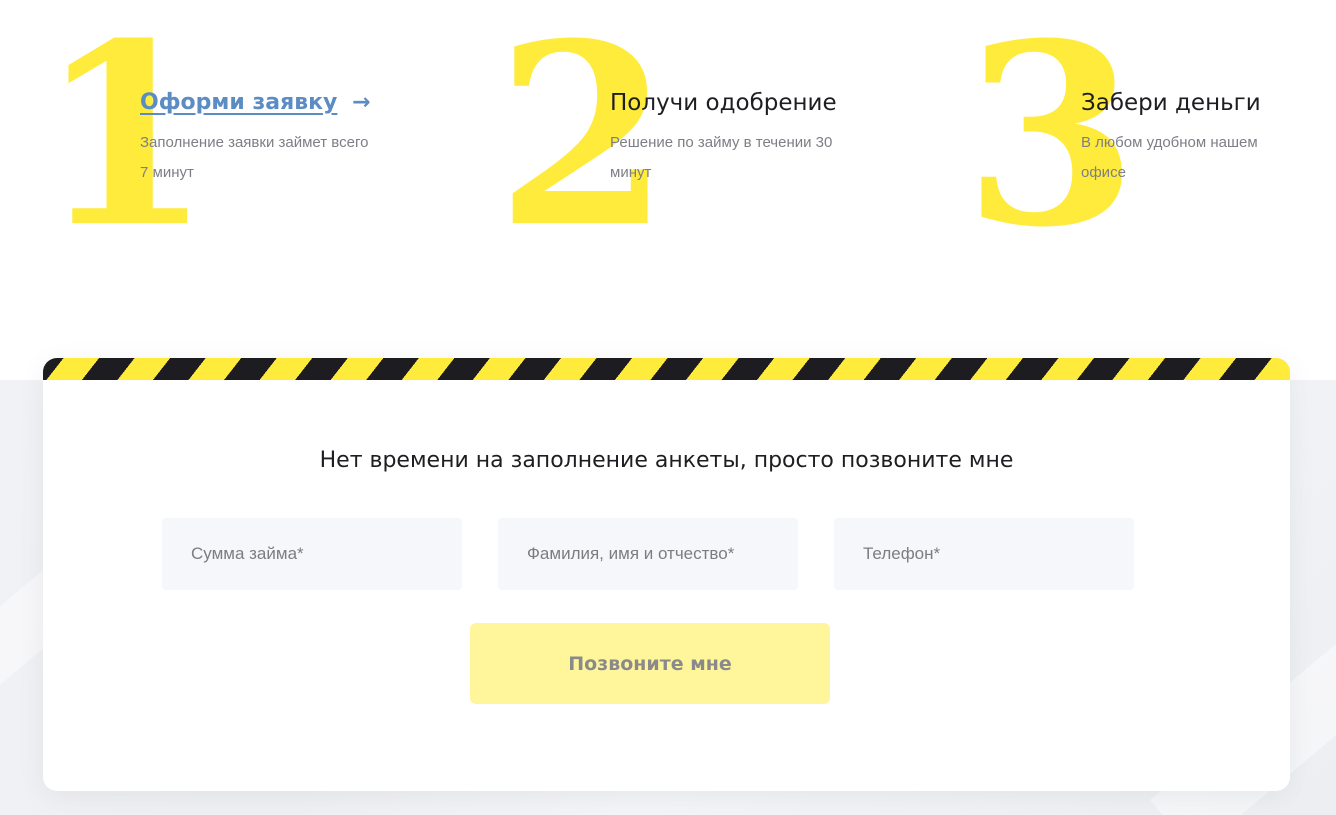  Describe the element at coordinates (997, 554) in the screenshot. I see `phone-input` at that location.